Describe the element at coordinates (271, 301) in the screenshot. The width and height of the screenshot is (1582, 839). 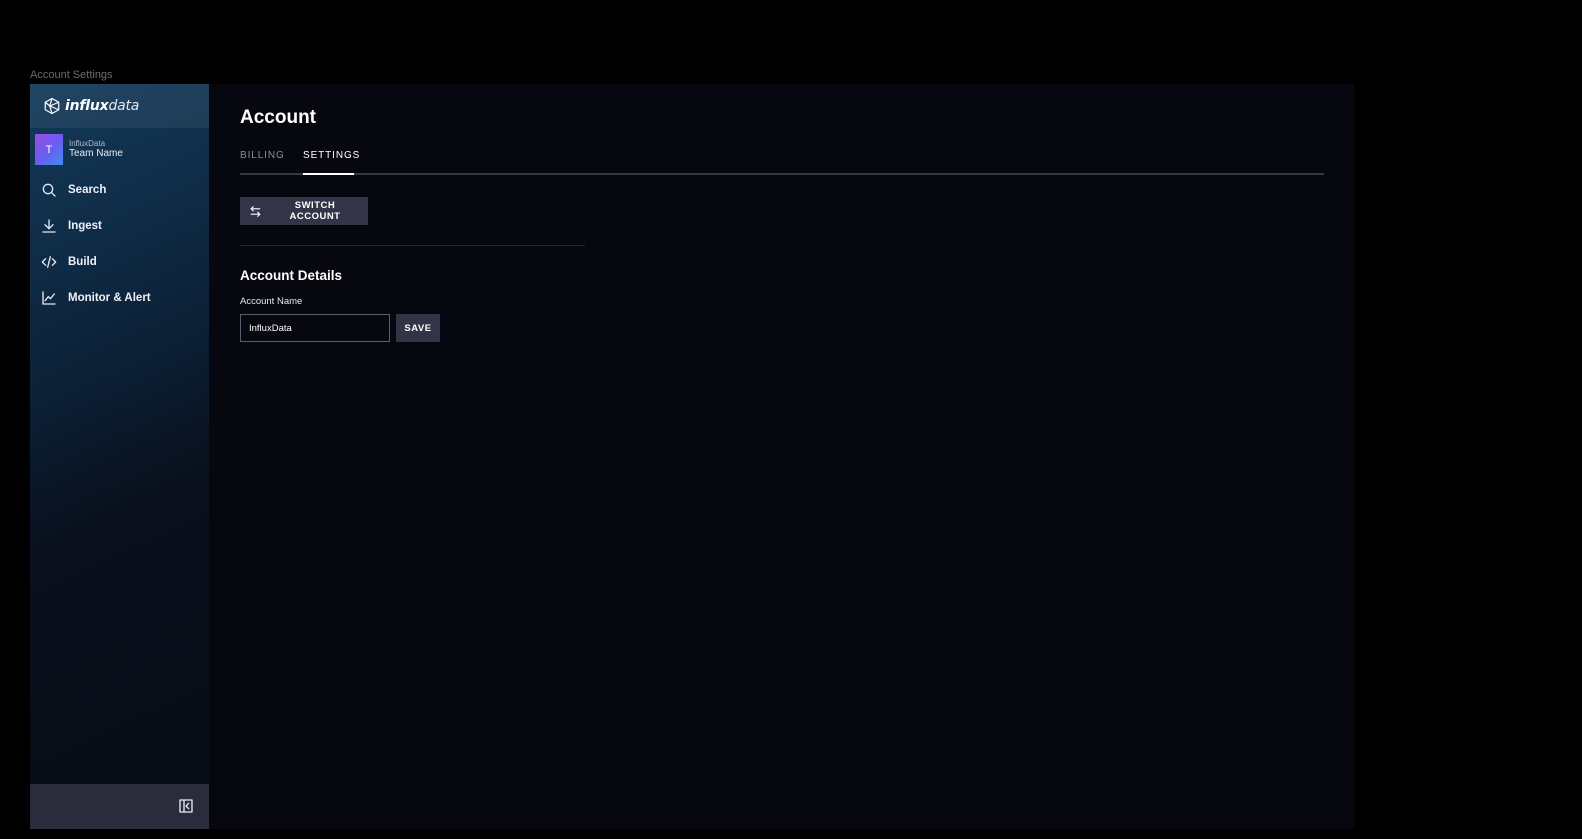
I see `account-name-label: Account Name` at that location.